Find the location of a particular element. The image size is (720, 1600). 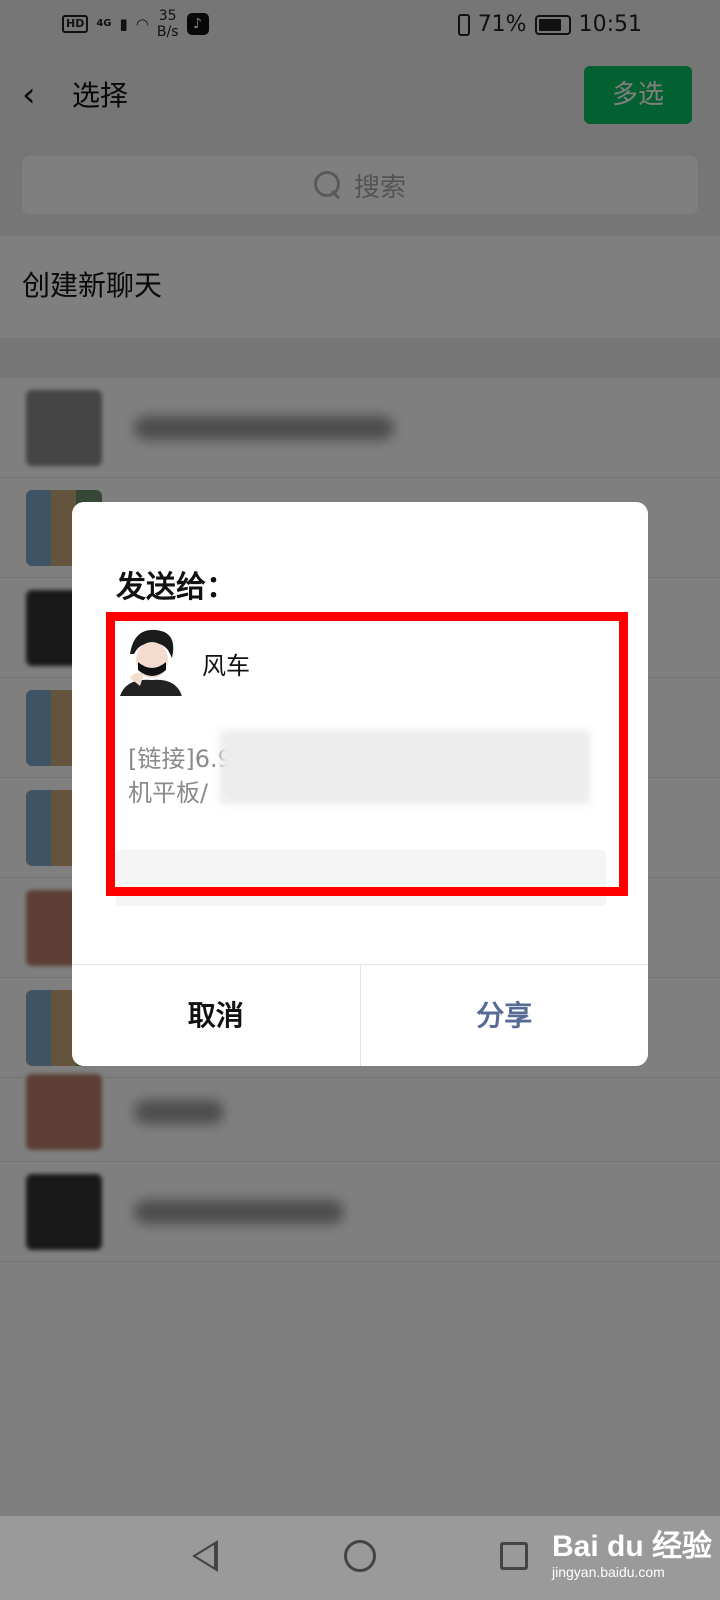

nav-back-icon is located at coordinates (205, 1556).